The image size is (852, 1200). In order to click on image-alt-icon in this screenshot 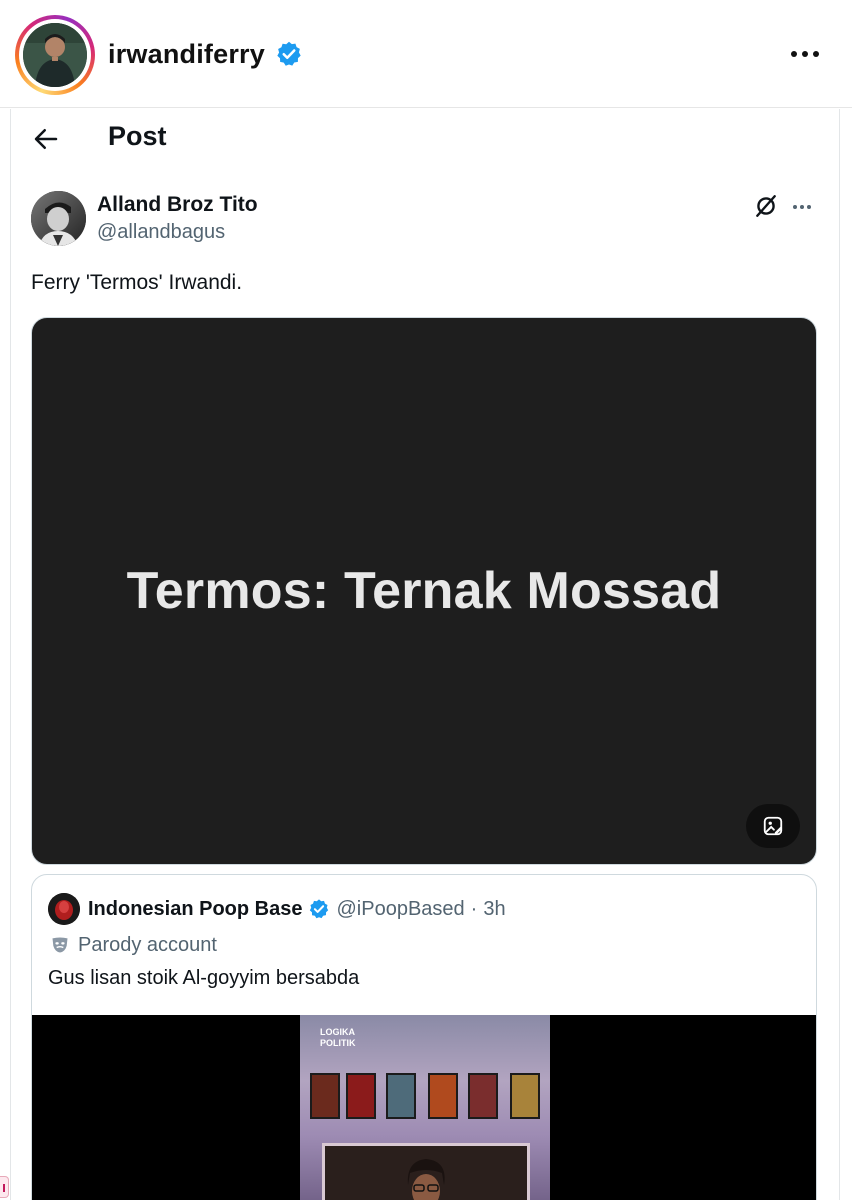, I will do `click(773, 826)`.